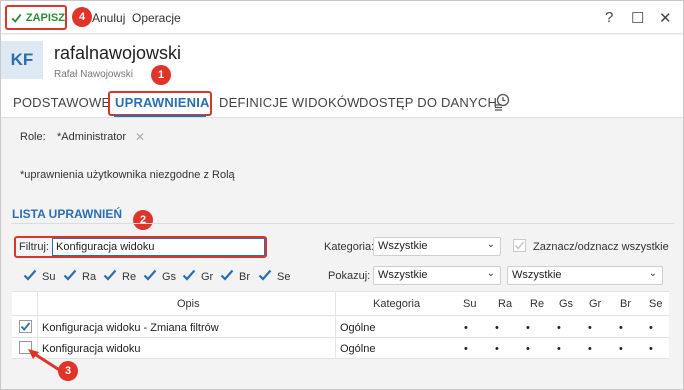 The height and width of the screenshot is (390, 684). What do you see at coordinates (108, 18) in the screenshot?
I see `cancel-button: Anuluj` at bounding box center [108, 18].